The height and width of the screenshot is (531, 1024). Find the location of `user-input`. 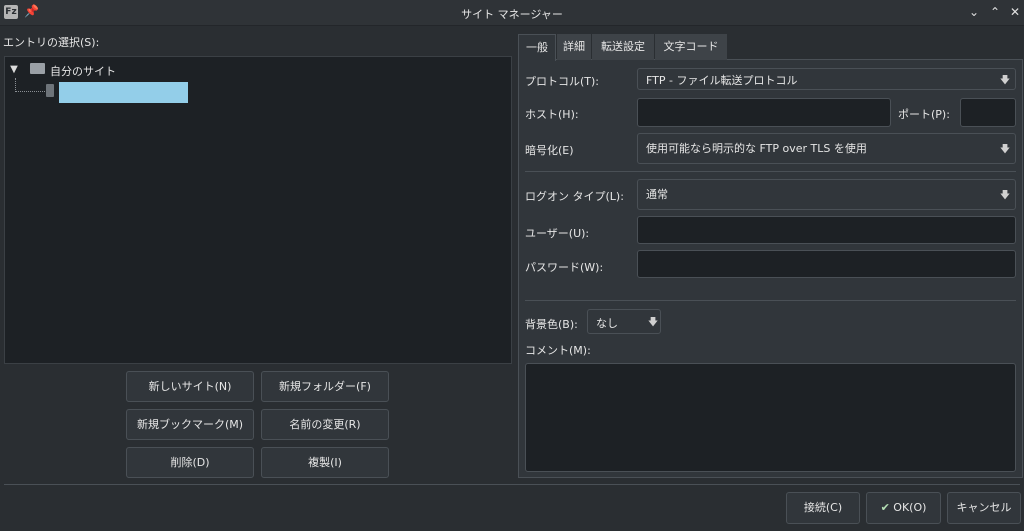

user-input is located at coordinates (826, 230).